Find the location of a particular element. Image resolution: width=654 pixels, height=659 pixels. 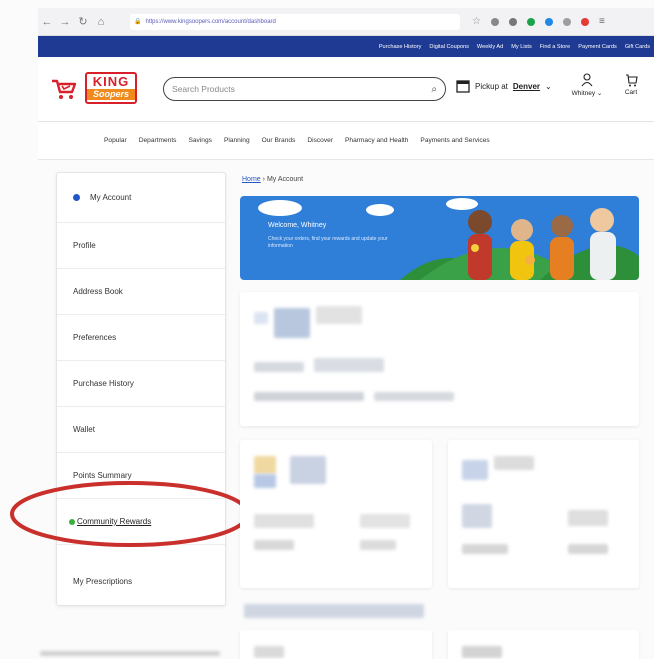

cart-icon is located at coordinates (632, 80).